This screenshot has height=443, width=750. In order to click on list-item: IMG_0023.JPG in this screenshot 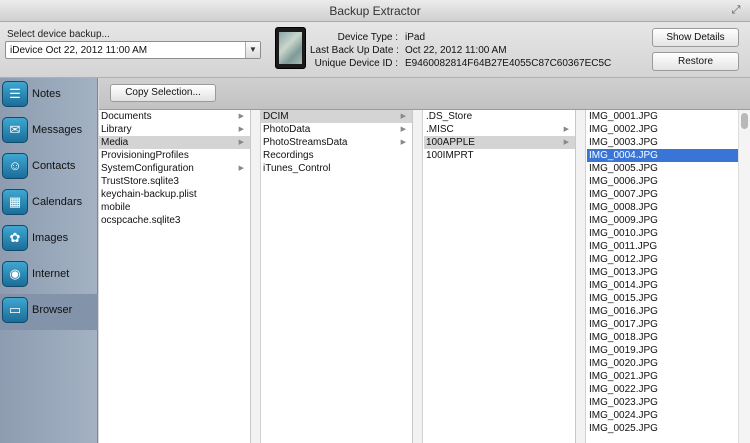, I will do `click(668, 402)`.